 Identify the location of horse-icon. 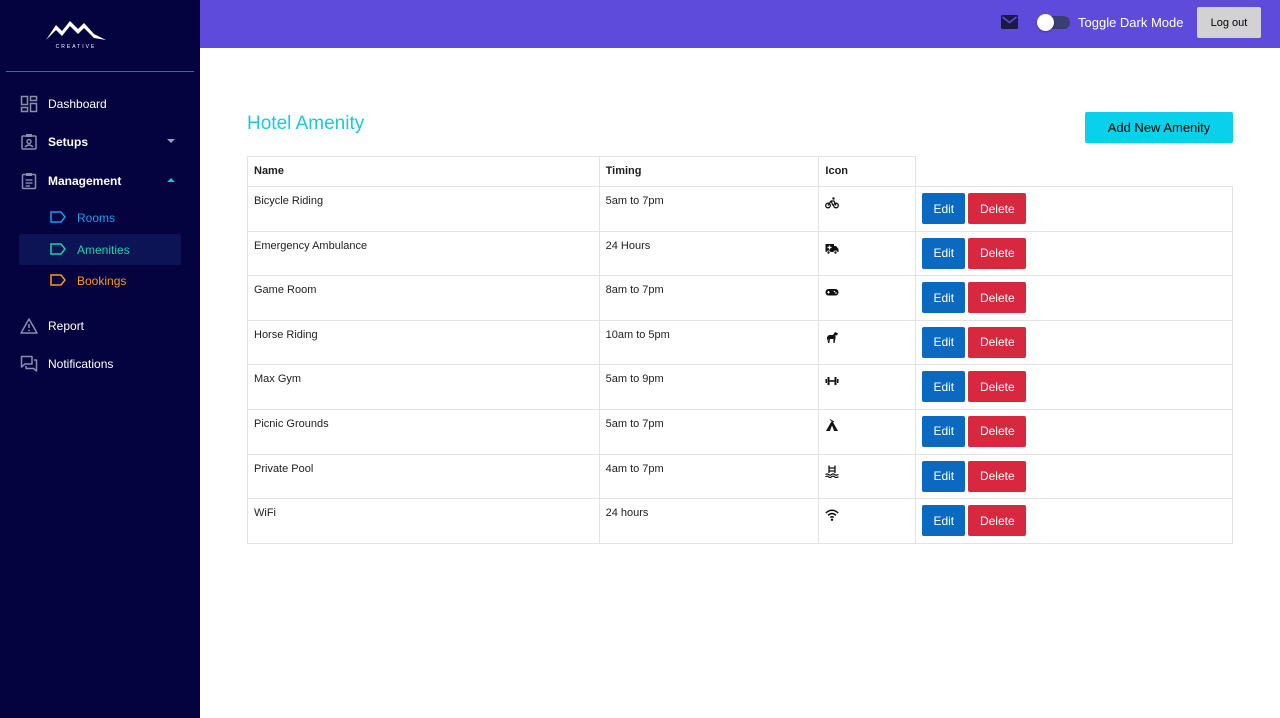
(867, 337).